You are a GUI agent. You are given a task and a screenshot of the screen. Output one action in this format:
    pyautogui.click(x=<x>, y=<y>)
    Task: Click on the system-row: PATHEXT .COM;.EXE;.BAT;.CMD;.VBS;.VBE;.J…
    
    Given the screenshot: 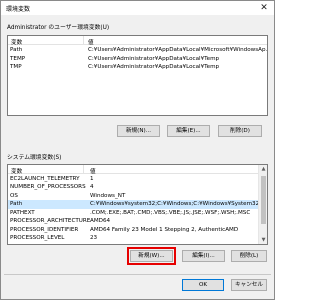 What is the action you would take?
    pyautogui.click(x=133, y=213)
    